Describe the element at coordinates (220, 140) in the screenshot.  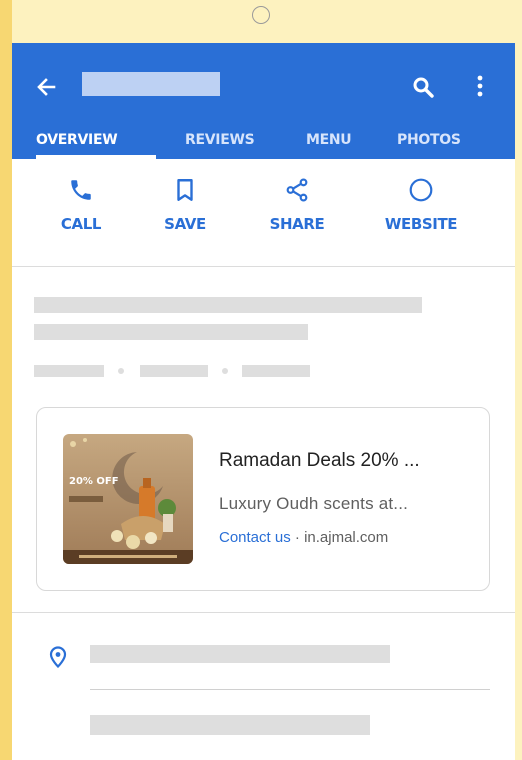
I see `tab-reviews: REVIEWS` at that location.